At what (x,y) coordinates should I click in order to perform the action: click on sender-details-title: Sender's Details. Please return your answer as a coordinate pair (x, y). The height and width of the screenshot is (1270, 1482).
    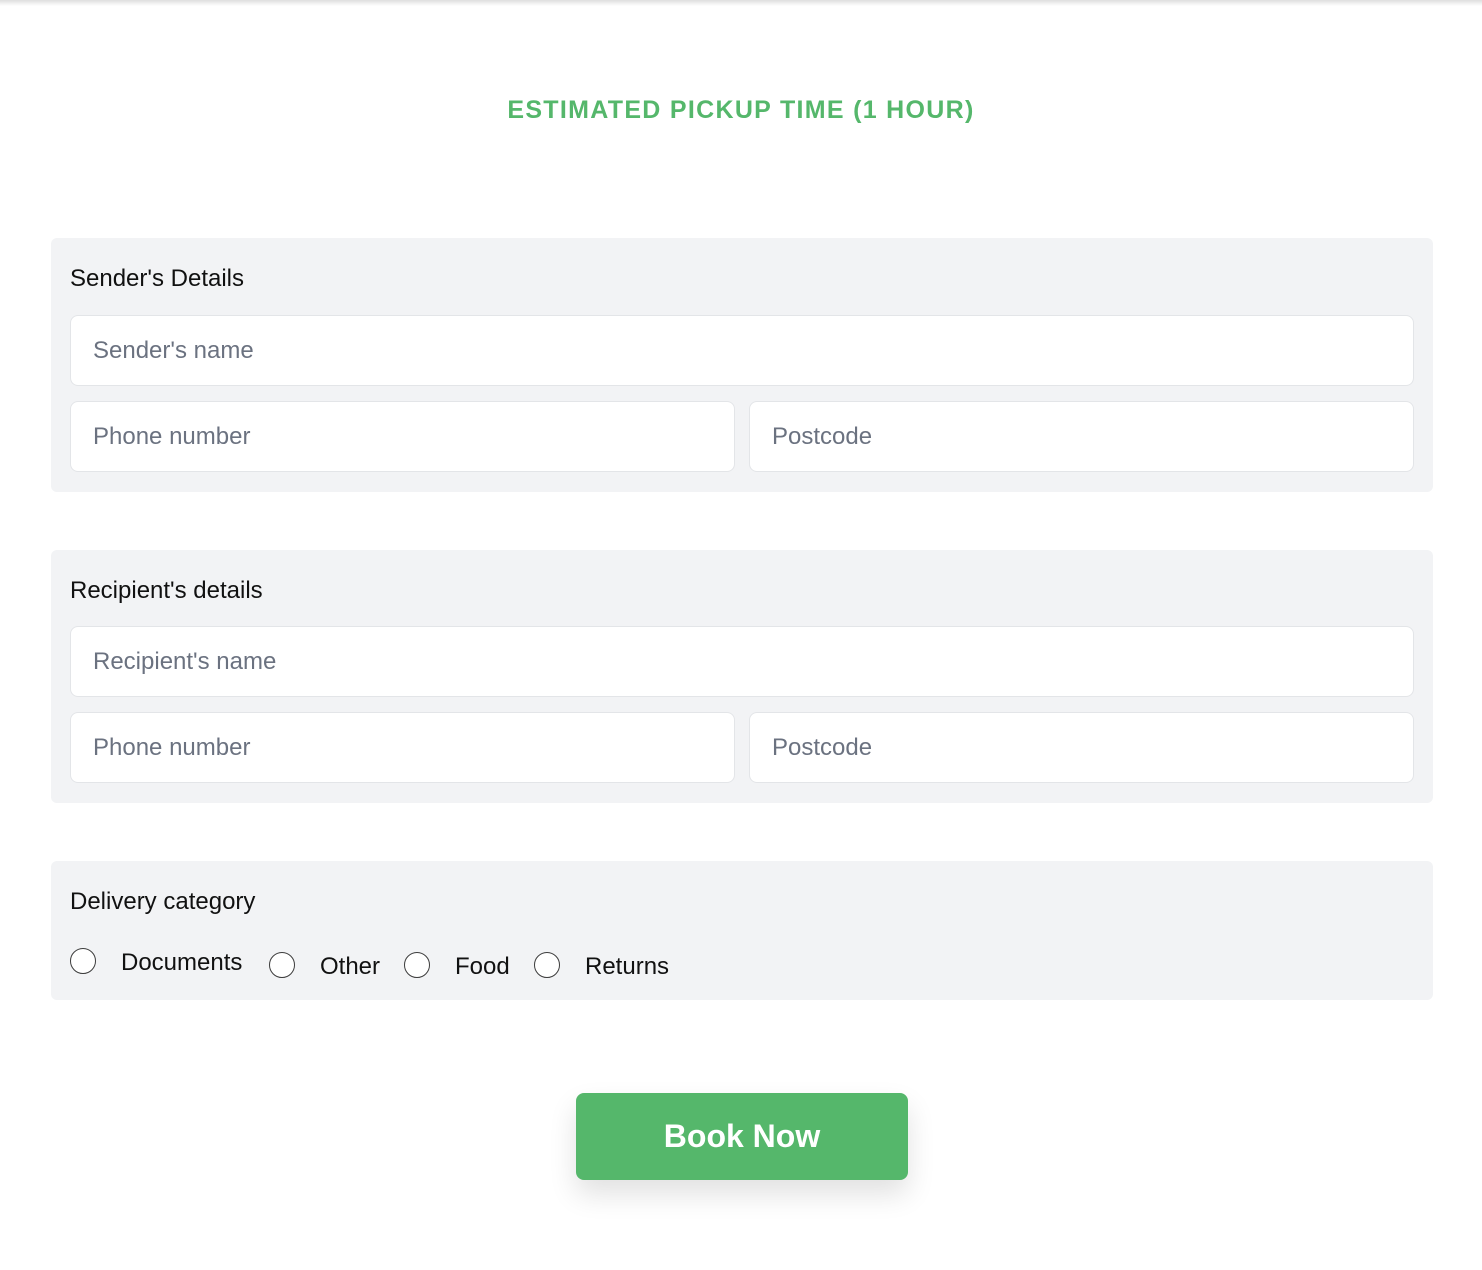
    Looking at the image, I should click on (157, 278).